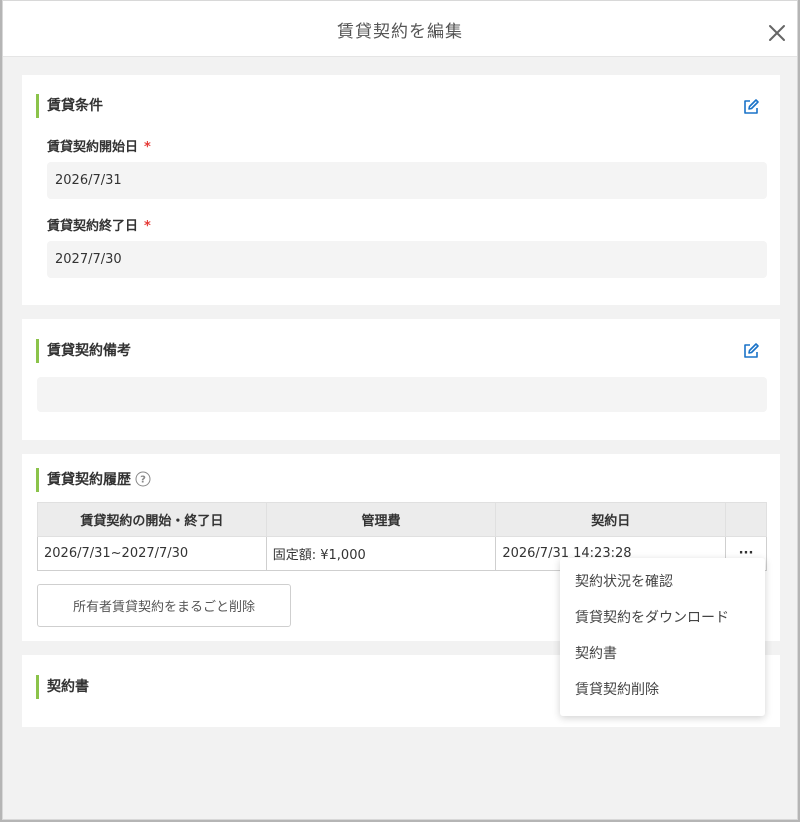 This screenshot has width=800, height=822. I want to click on rental-conditions-title: 賃貸条件, so click(69, 106).